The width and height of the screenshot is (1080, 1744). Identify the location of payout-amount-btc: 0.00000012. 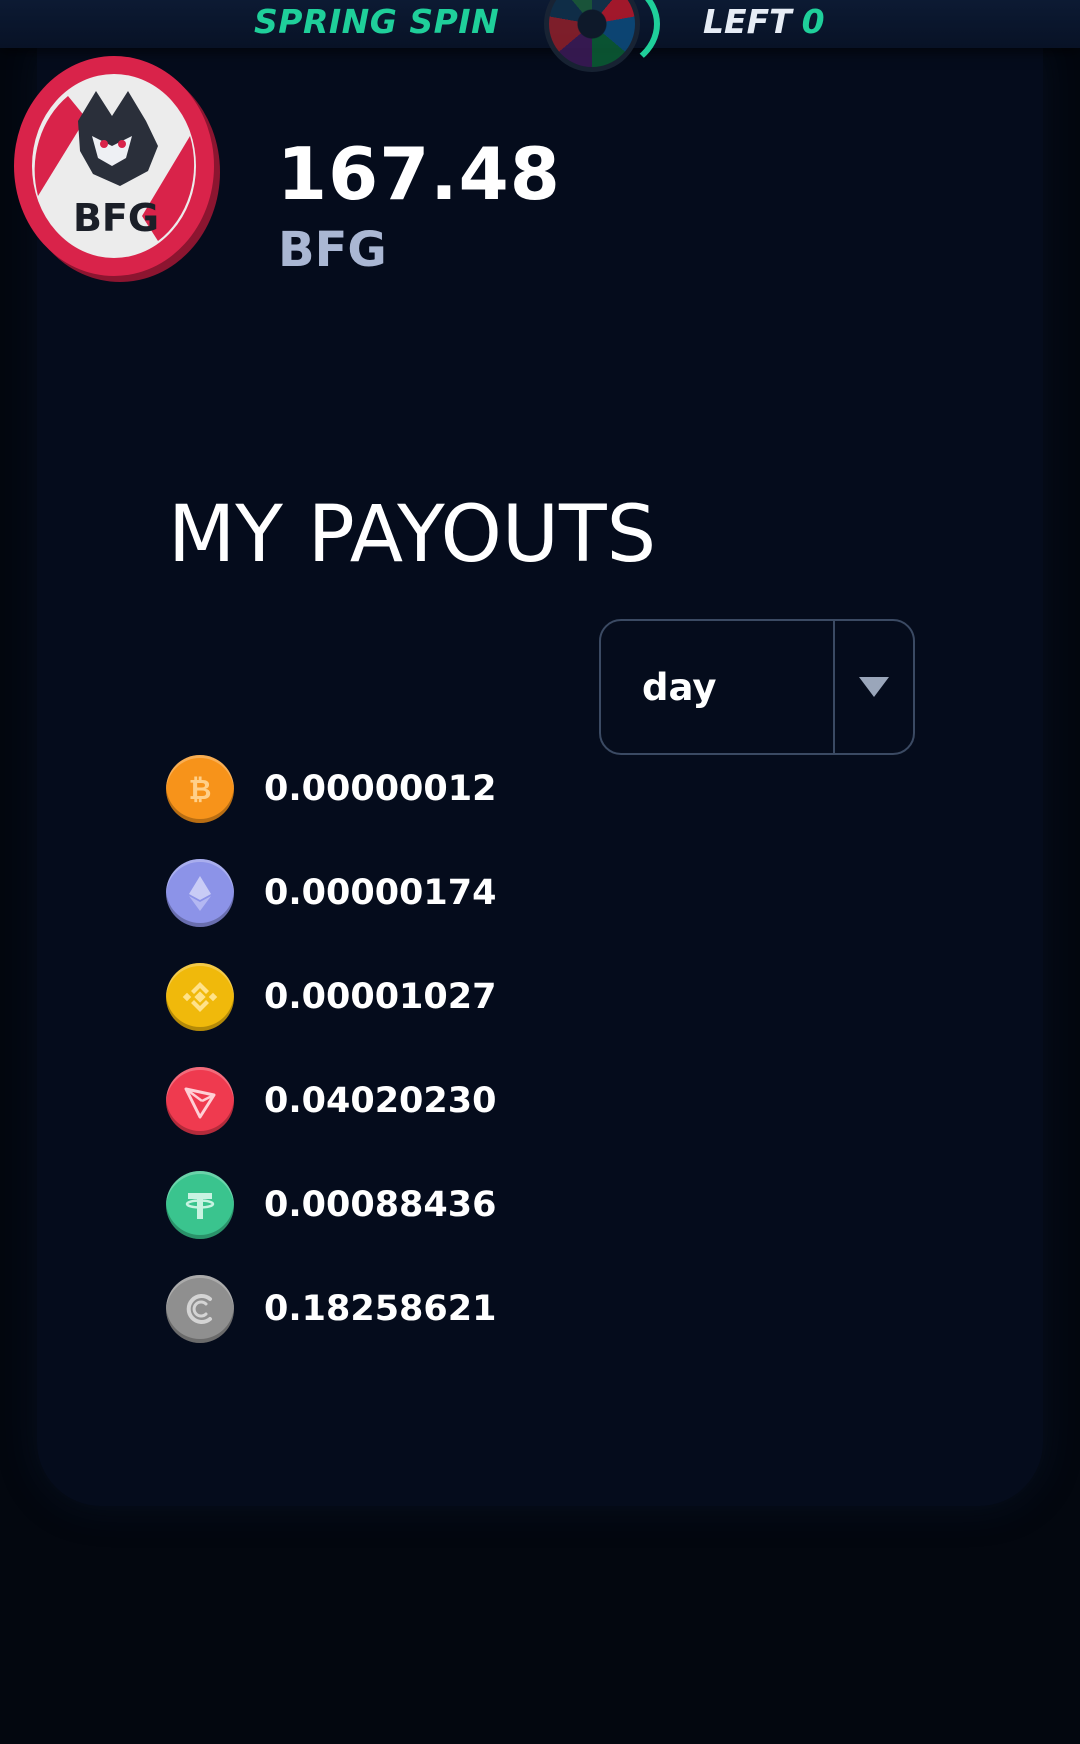
(380, 789).